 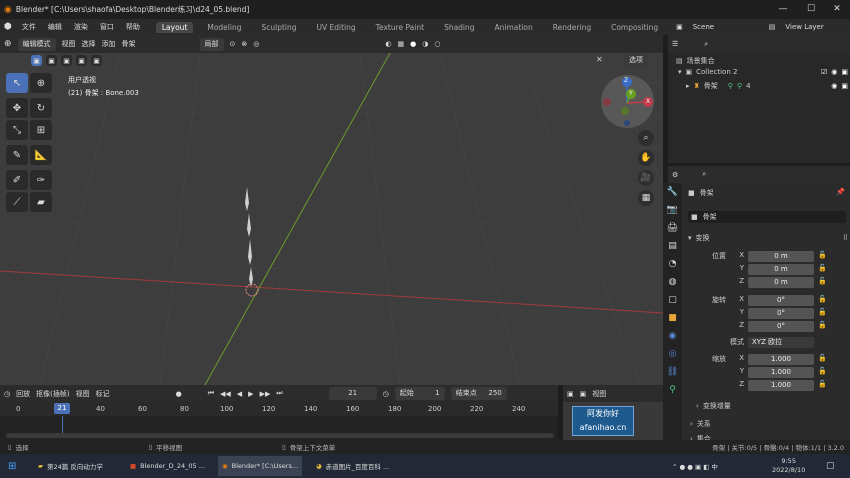 What do you see at coordinates (103, 394) in the screenshot?
I see `menu-marker: 标记` at bounding box center [103, 394].